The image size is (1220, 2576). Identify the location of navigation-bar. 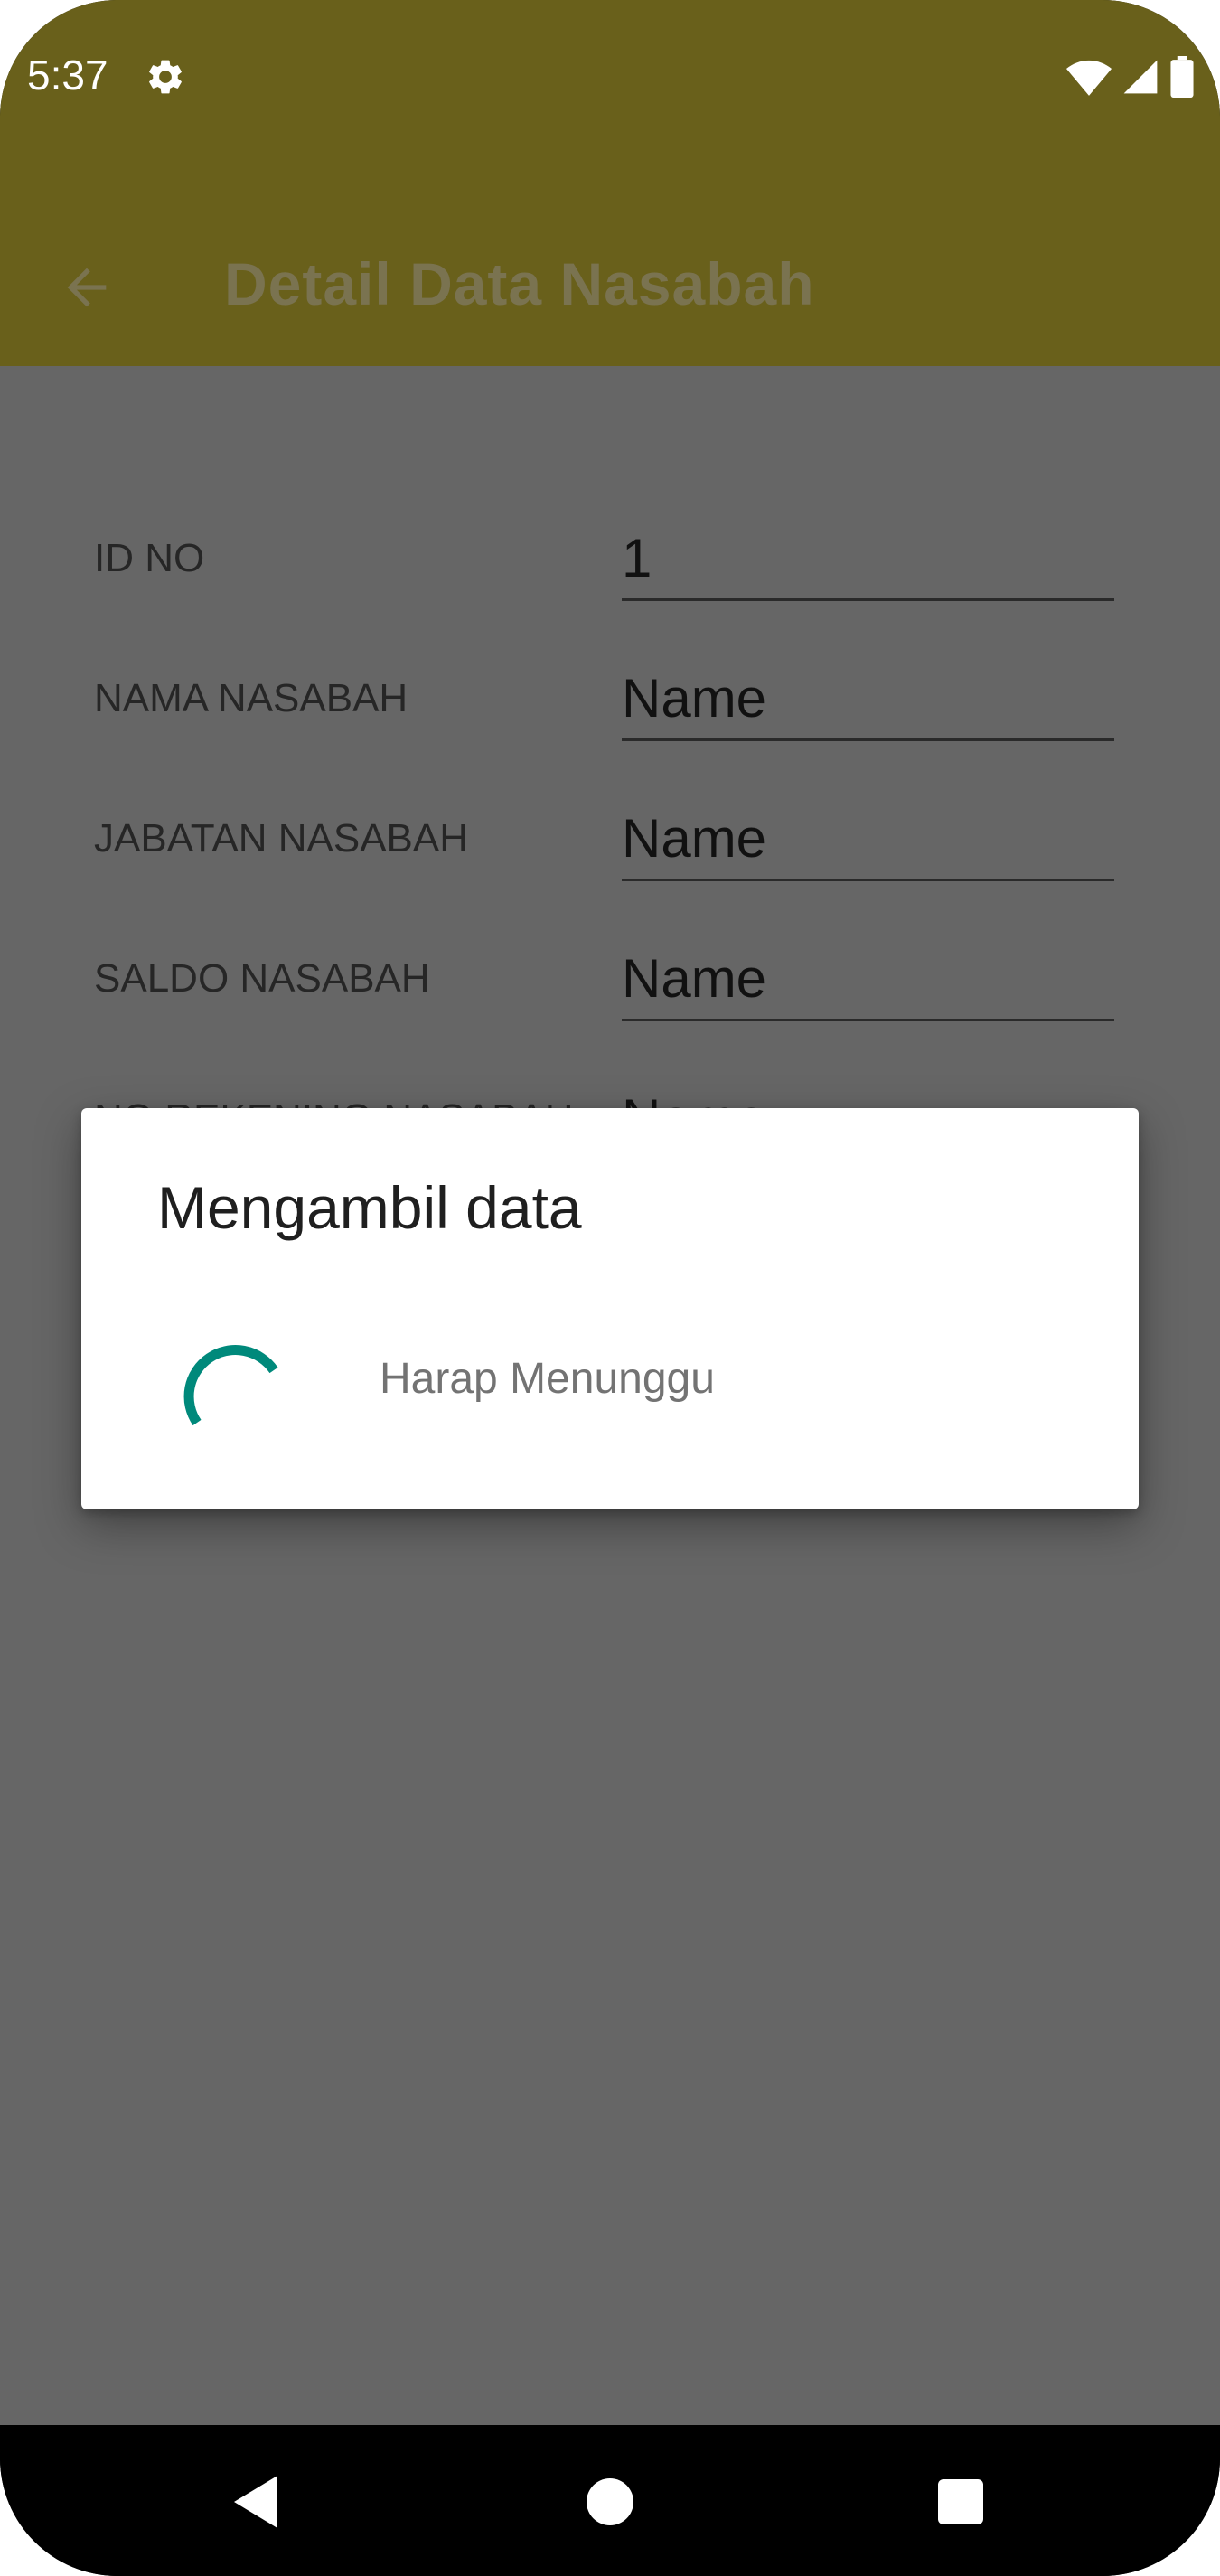
(610, 2501).